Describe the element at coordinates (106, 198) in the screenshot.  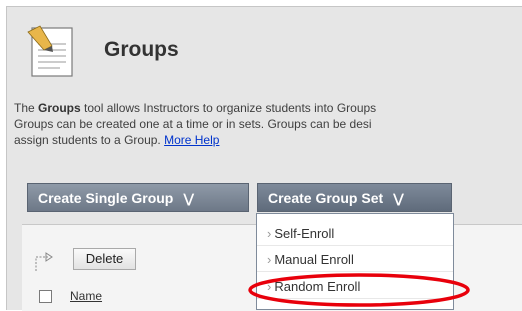
I see `create-single-group-label: Create Single Group` at that location.